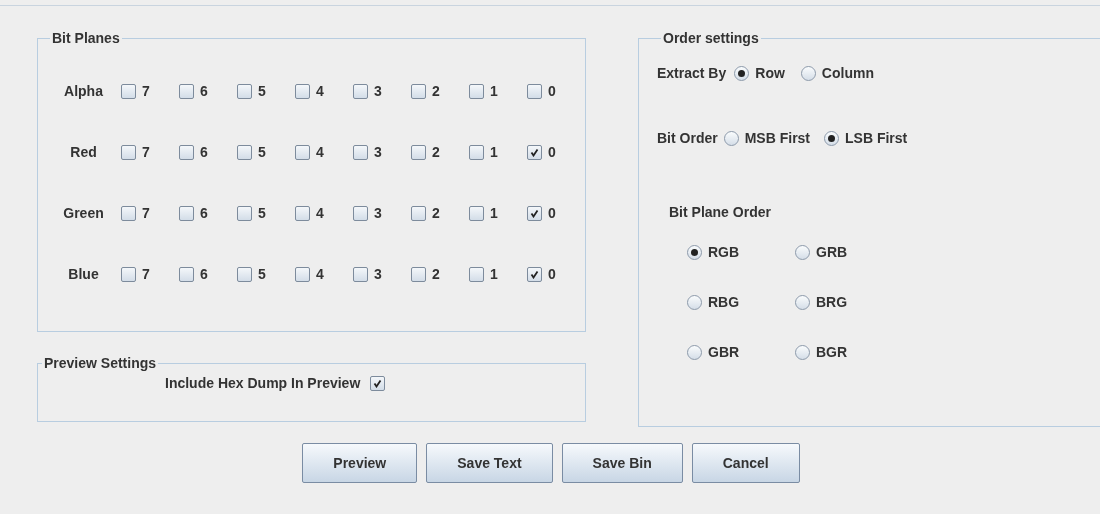  What do you see at coordinates (832, 352) in the screenshot?
I see `radio-label: BGR` at bounding box center [832, 352].